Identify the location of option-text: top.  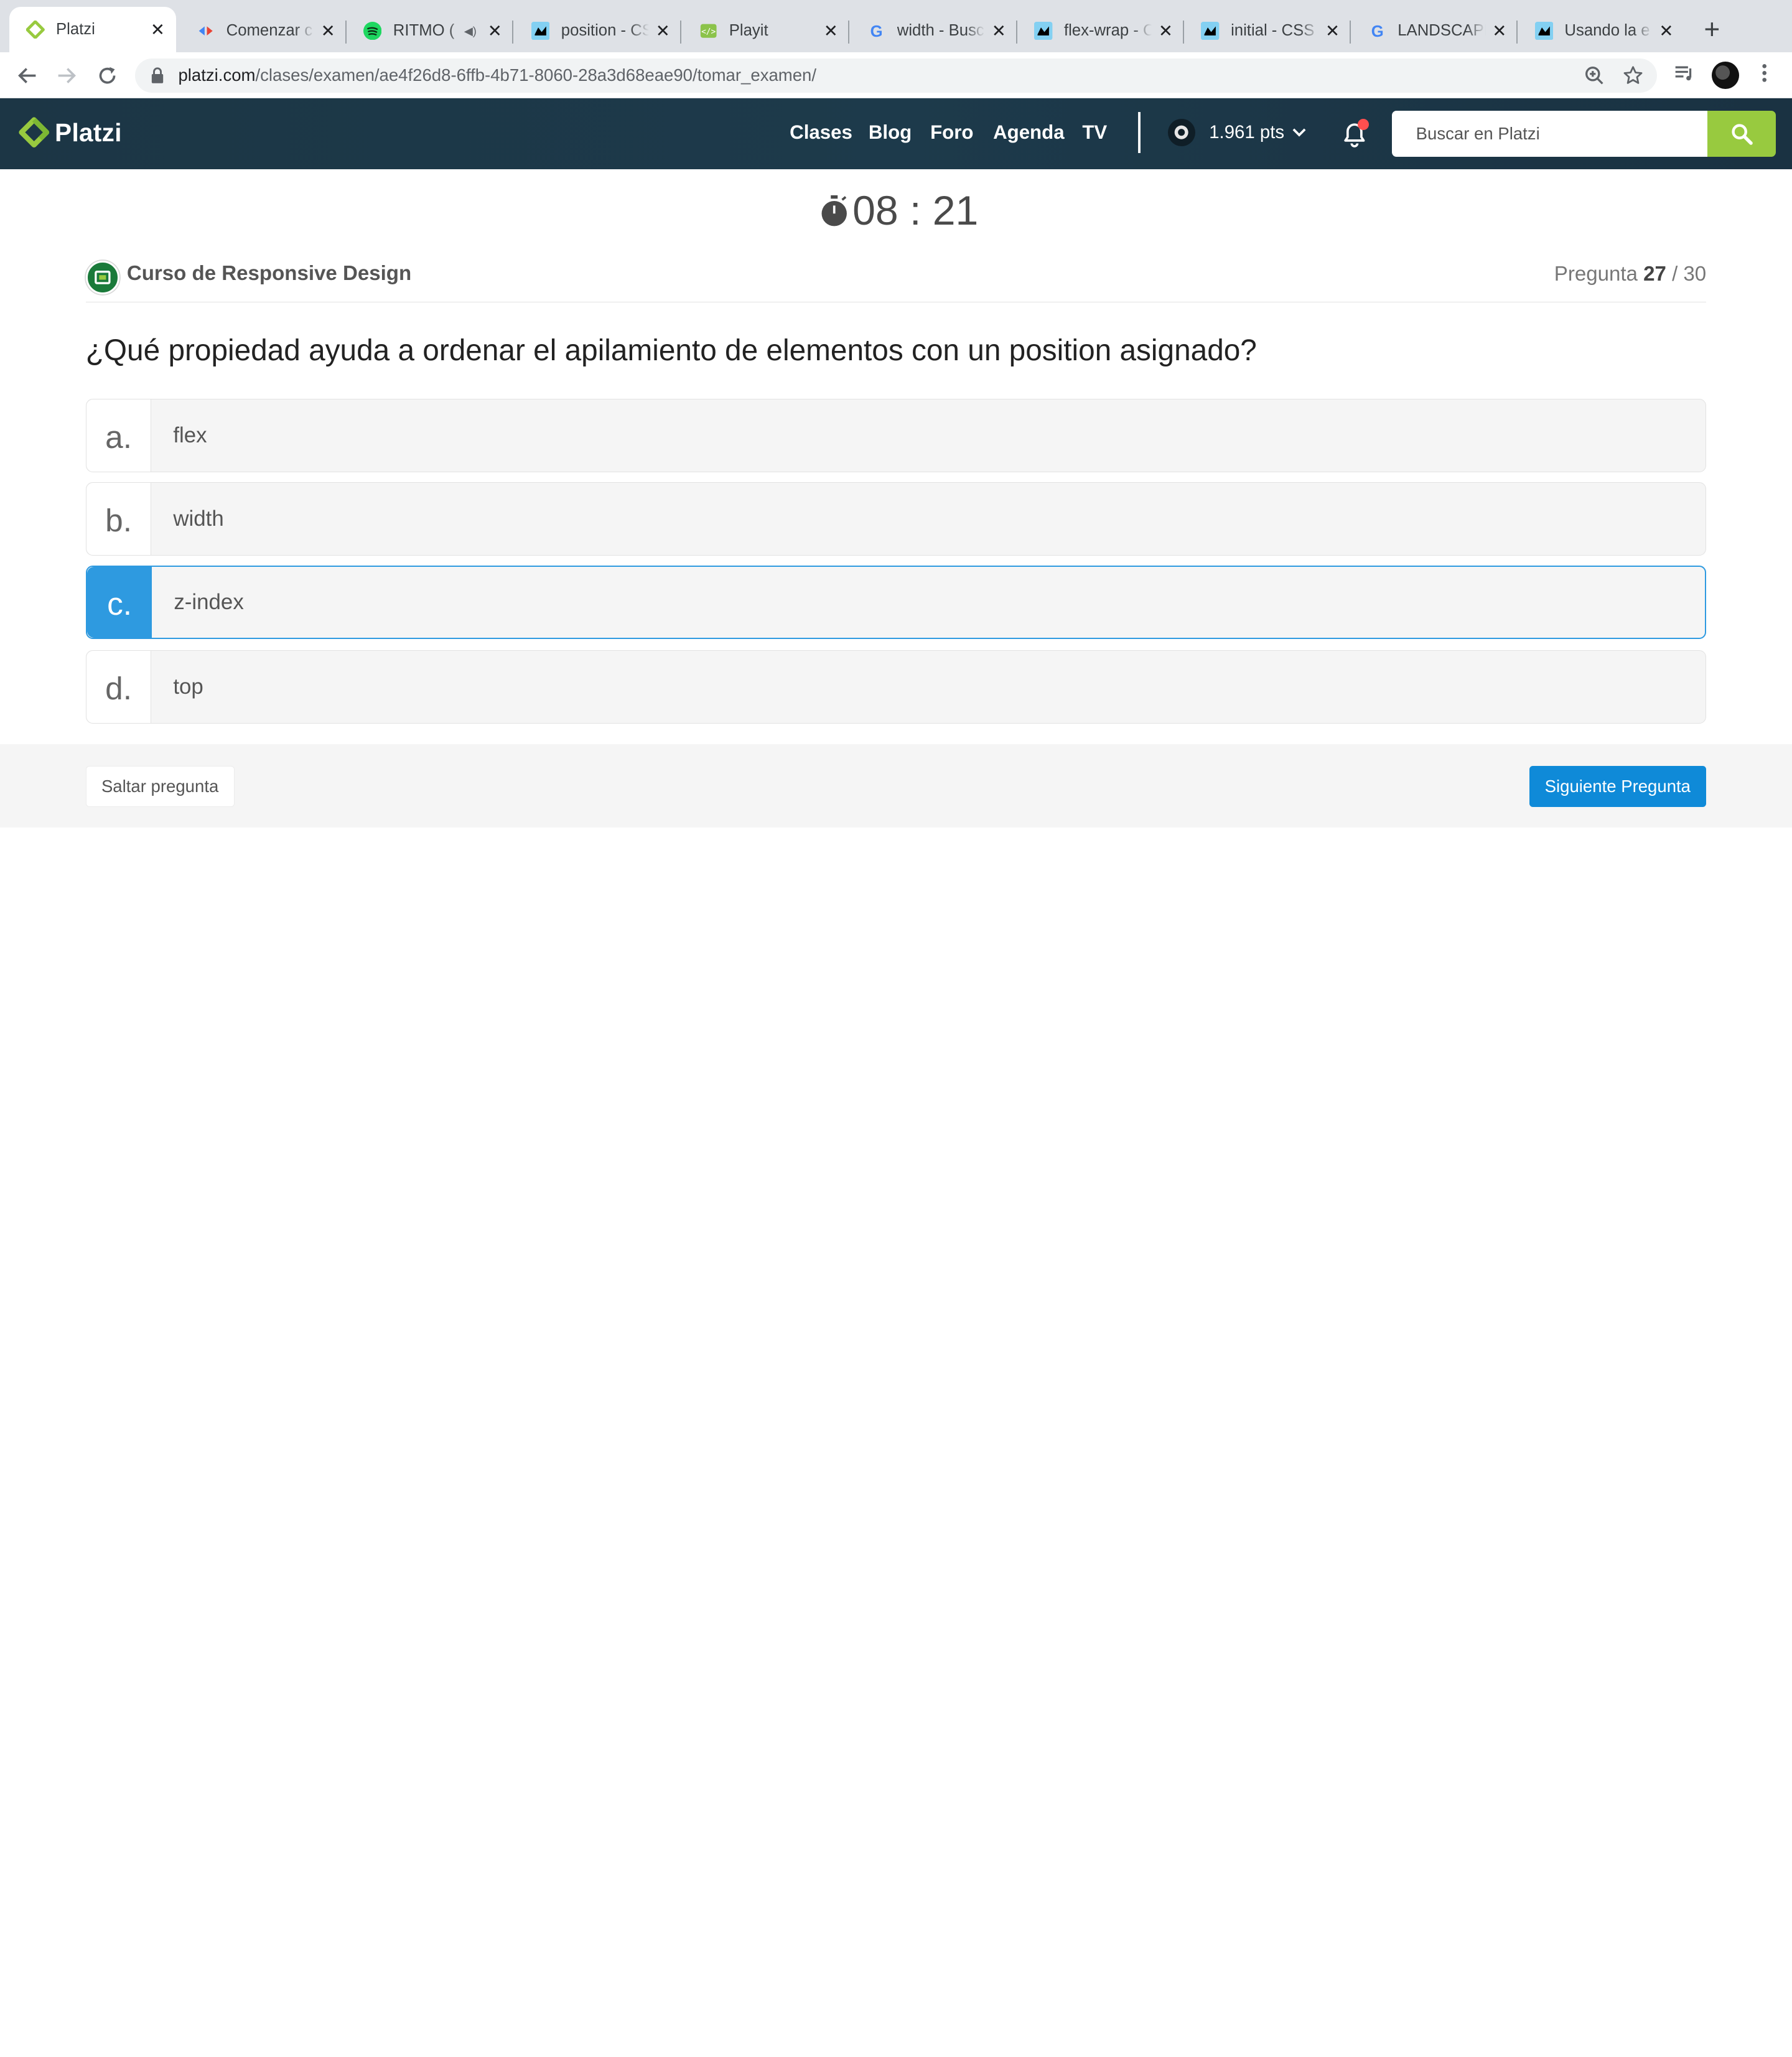
(188, 686).